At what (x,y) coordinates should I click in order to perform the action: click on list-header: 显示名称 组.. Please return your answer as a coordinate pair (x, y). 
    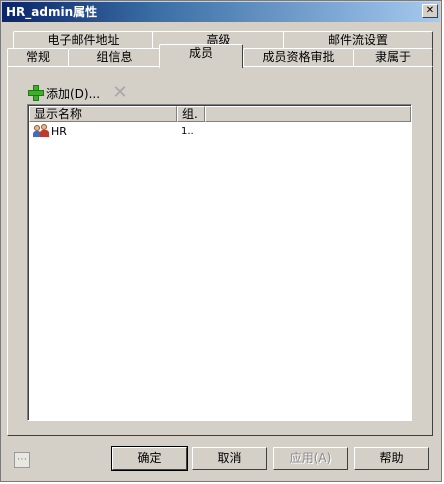
    Looking at the image, I should click on (220, 114).